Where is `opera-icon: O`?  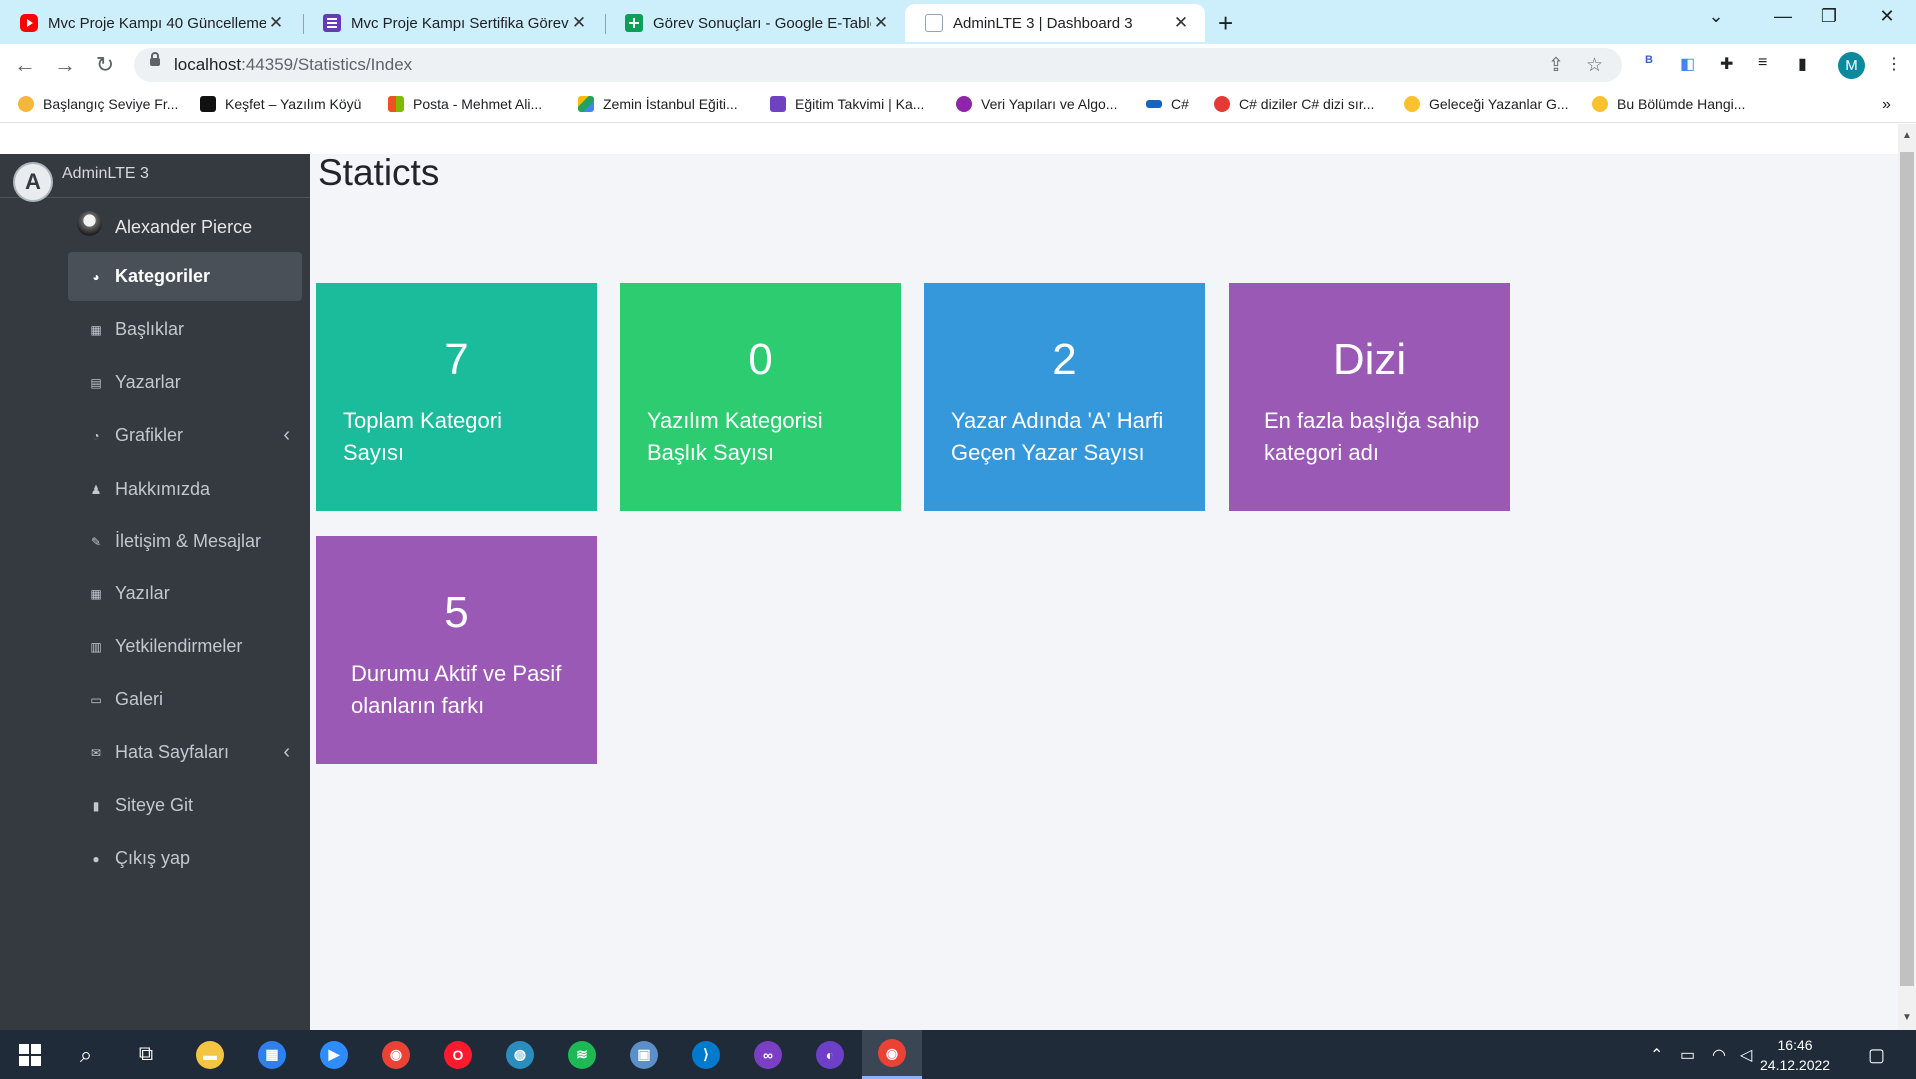 opera-icon: O is located at coordinates (458, 1054).